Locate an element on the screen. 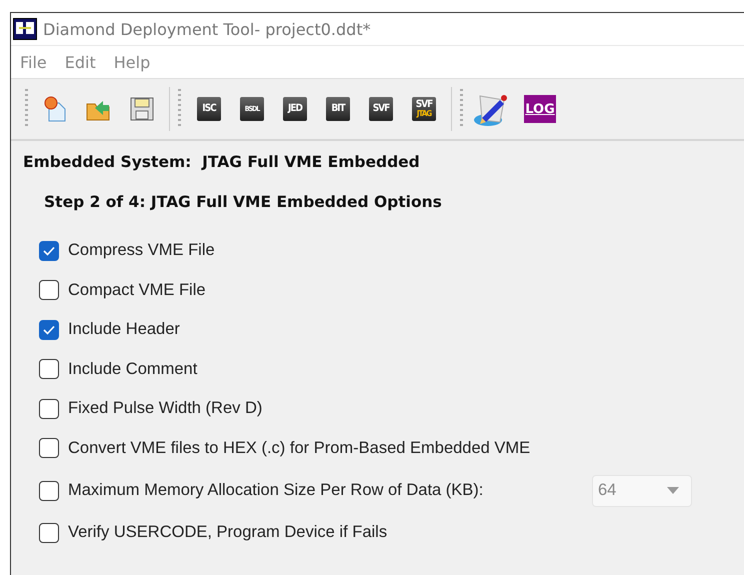 The width and height of the screenshot is (744, 575). option-label: Maximum Memory Allocation Size Per Row of Data (KB): is located at coordinates (276, 490).